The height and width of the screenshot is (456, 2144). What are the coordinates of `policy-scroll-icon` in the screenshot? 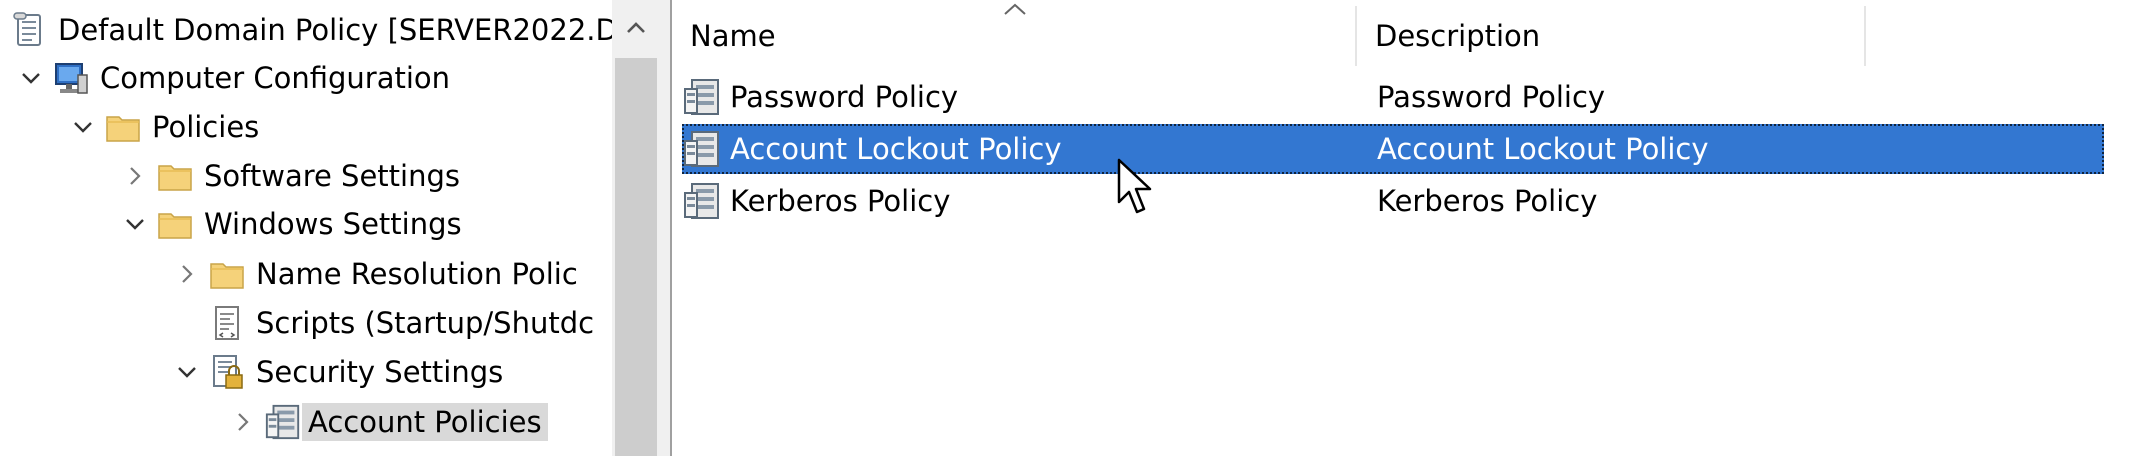 It's located at (29, 30).